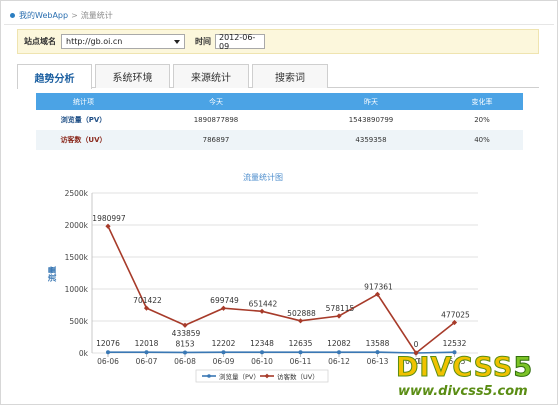 The height and width of the screenshot is (405, 558). What do you see at coordinates (216, 140) in the screenshot?
I see `table-cell: 786897` at bounding box center [216, 140].